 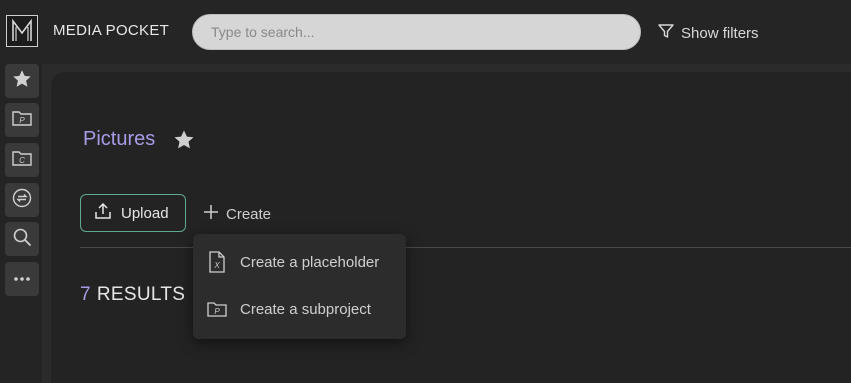 I want to click on create-subproject-item: P Create a subproject, so click(x=299, y=309).